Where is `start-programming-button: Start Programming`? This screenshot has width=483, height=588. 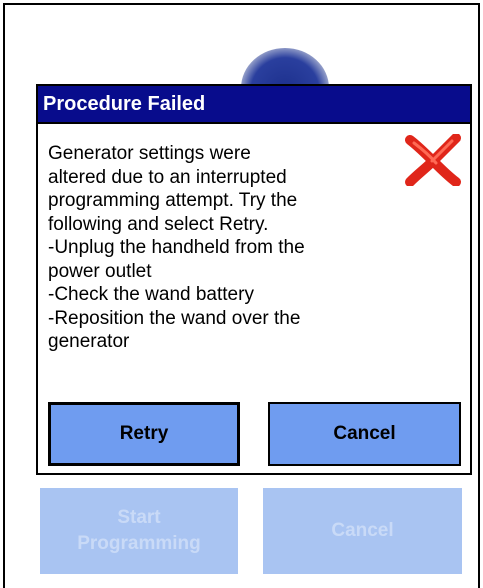 start-programming-button: Start Programming is located at coordinates (139, 531).